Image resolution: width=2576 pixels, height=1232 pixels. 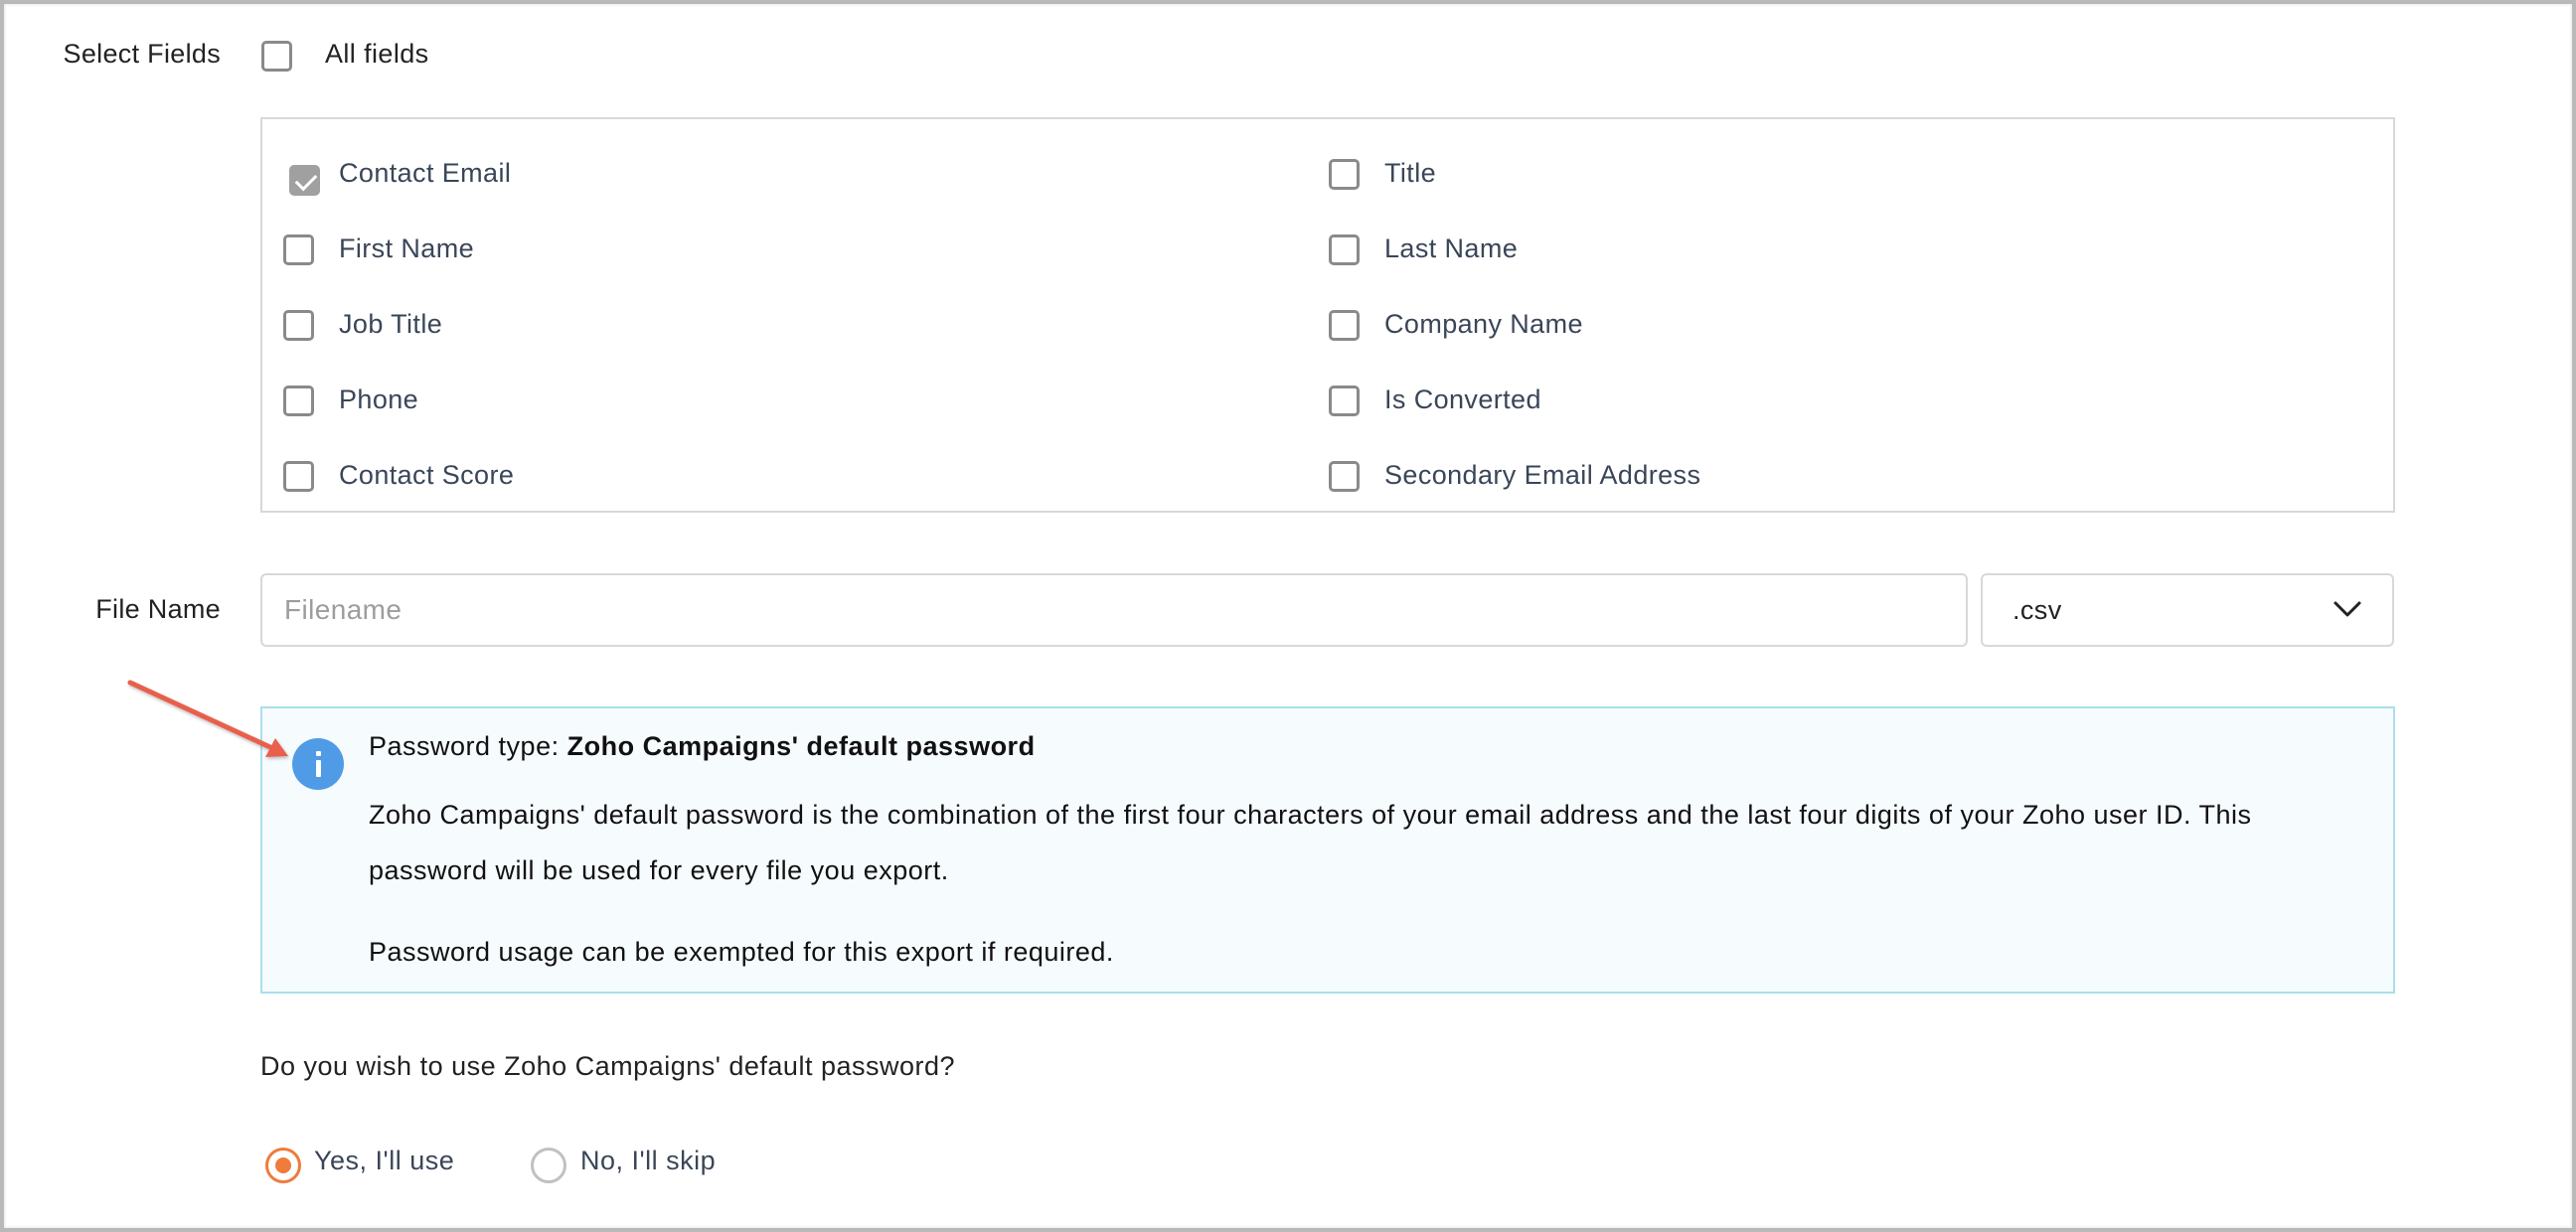 What do you see at coordinates (384, 1161) in the screenshot?
I see `radio-yes-use-label: Yes, I'll use` at bounding box center [384, 1161].